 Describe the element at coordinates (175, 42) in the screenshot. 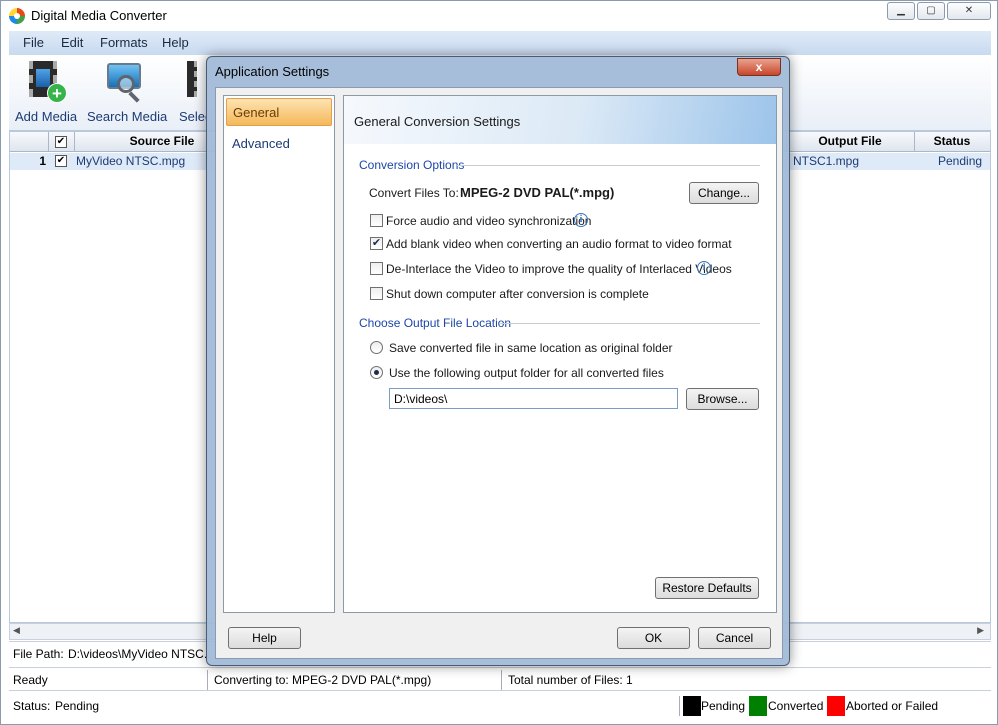

I see `menu-help: Help` at that location.